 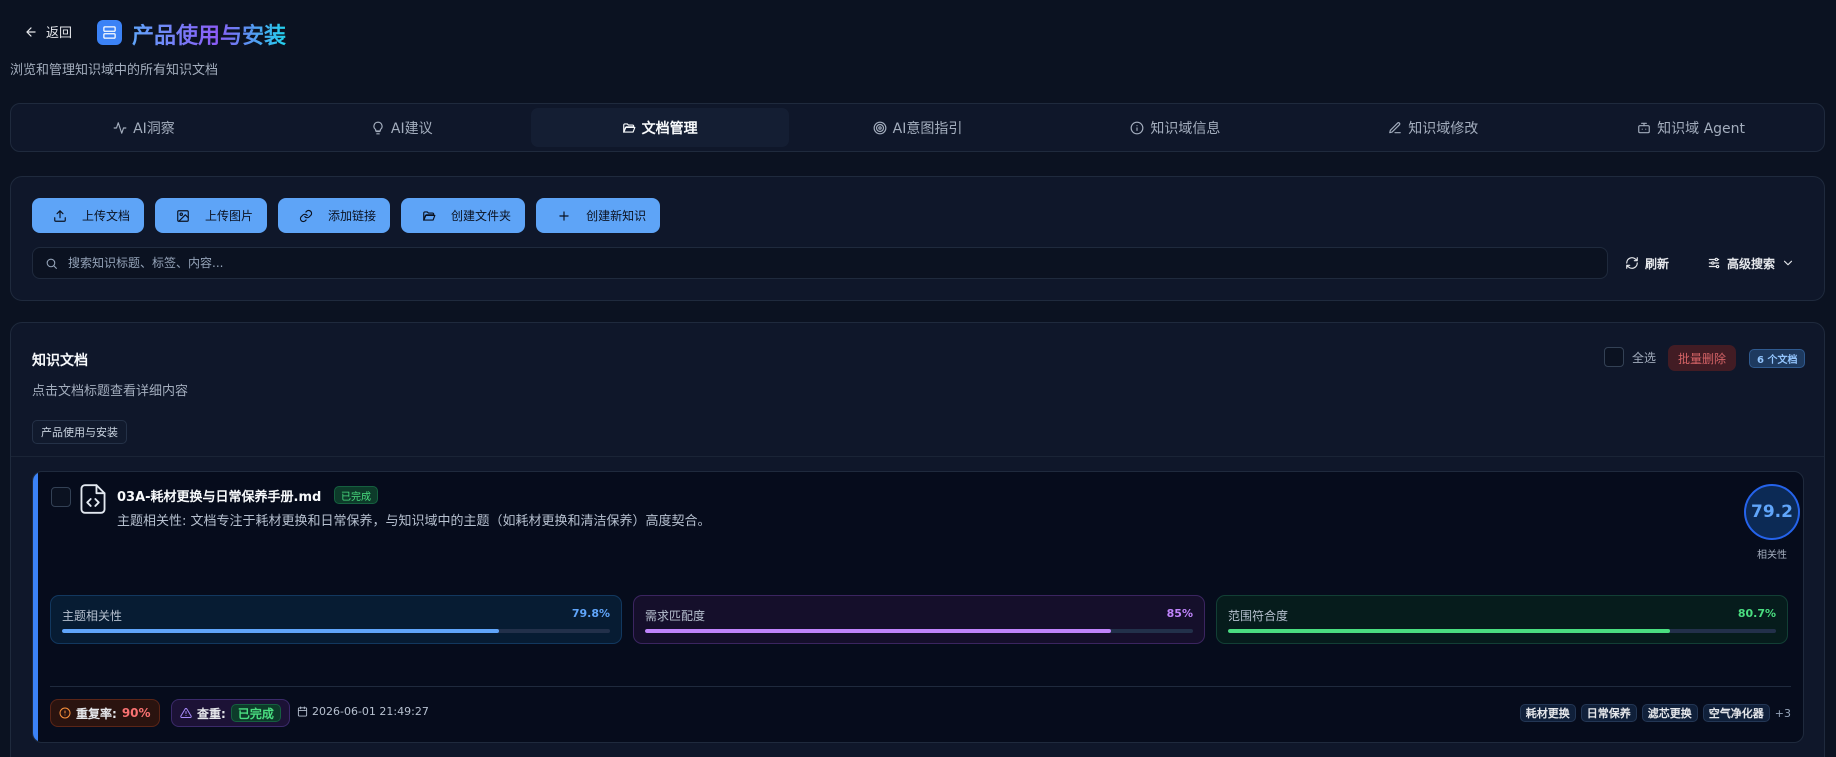 I want to click on upload-image-label: 上传图片, so click(x=229, y=216).